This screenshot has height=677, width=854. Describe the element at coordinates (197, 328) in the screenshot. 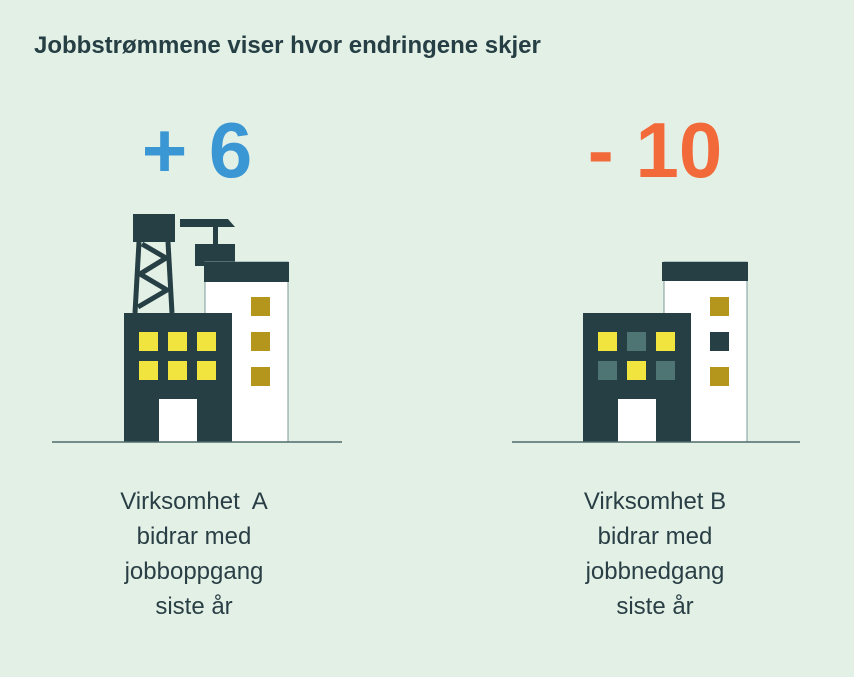

I see `company-a-building-icon` at that location.